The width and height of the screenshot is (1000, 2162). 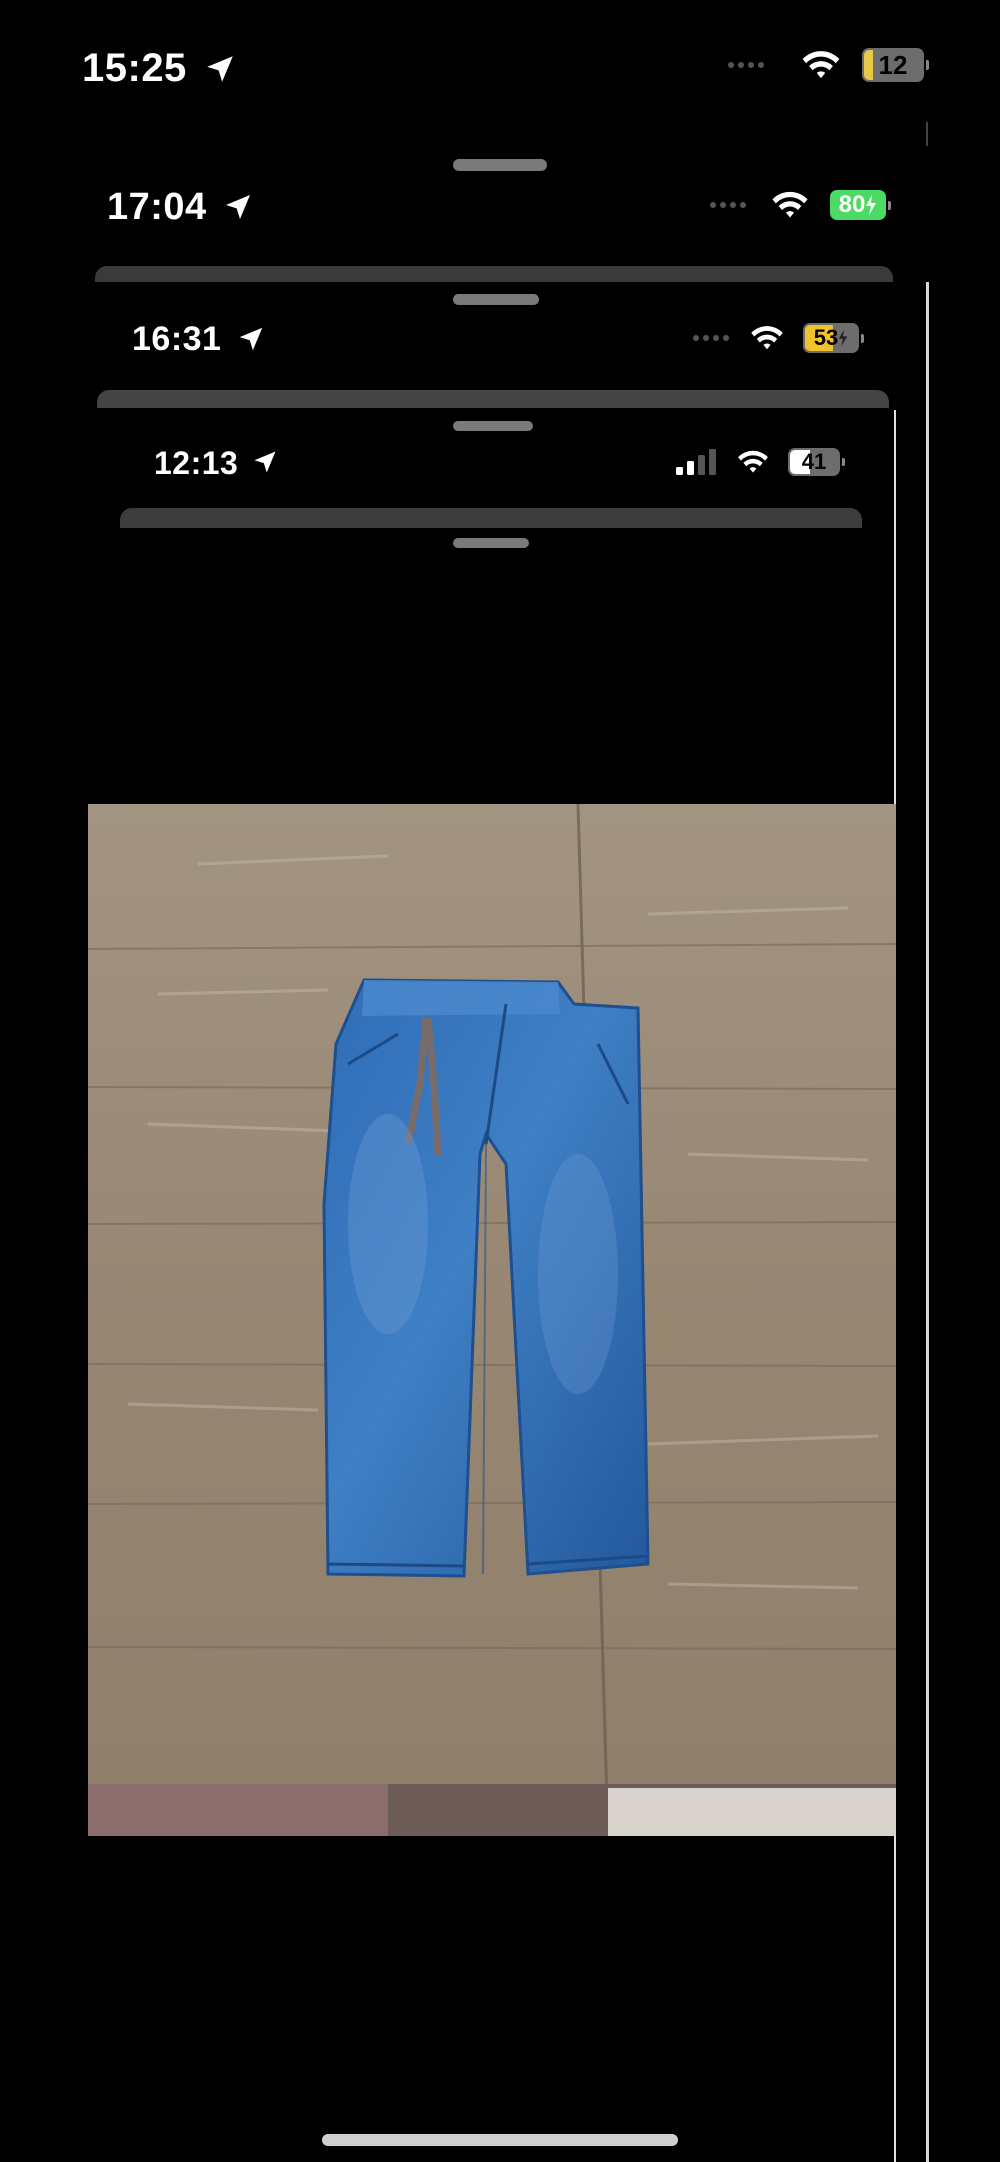 I want to click on home-indicator, so click(x=500, y=2140).